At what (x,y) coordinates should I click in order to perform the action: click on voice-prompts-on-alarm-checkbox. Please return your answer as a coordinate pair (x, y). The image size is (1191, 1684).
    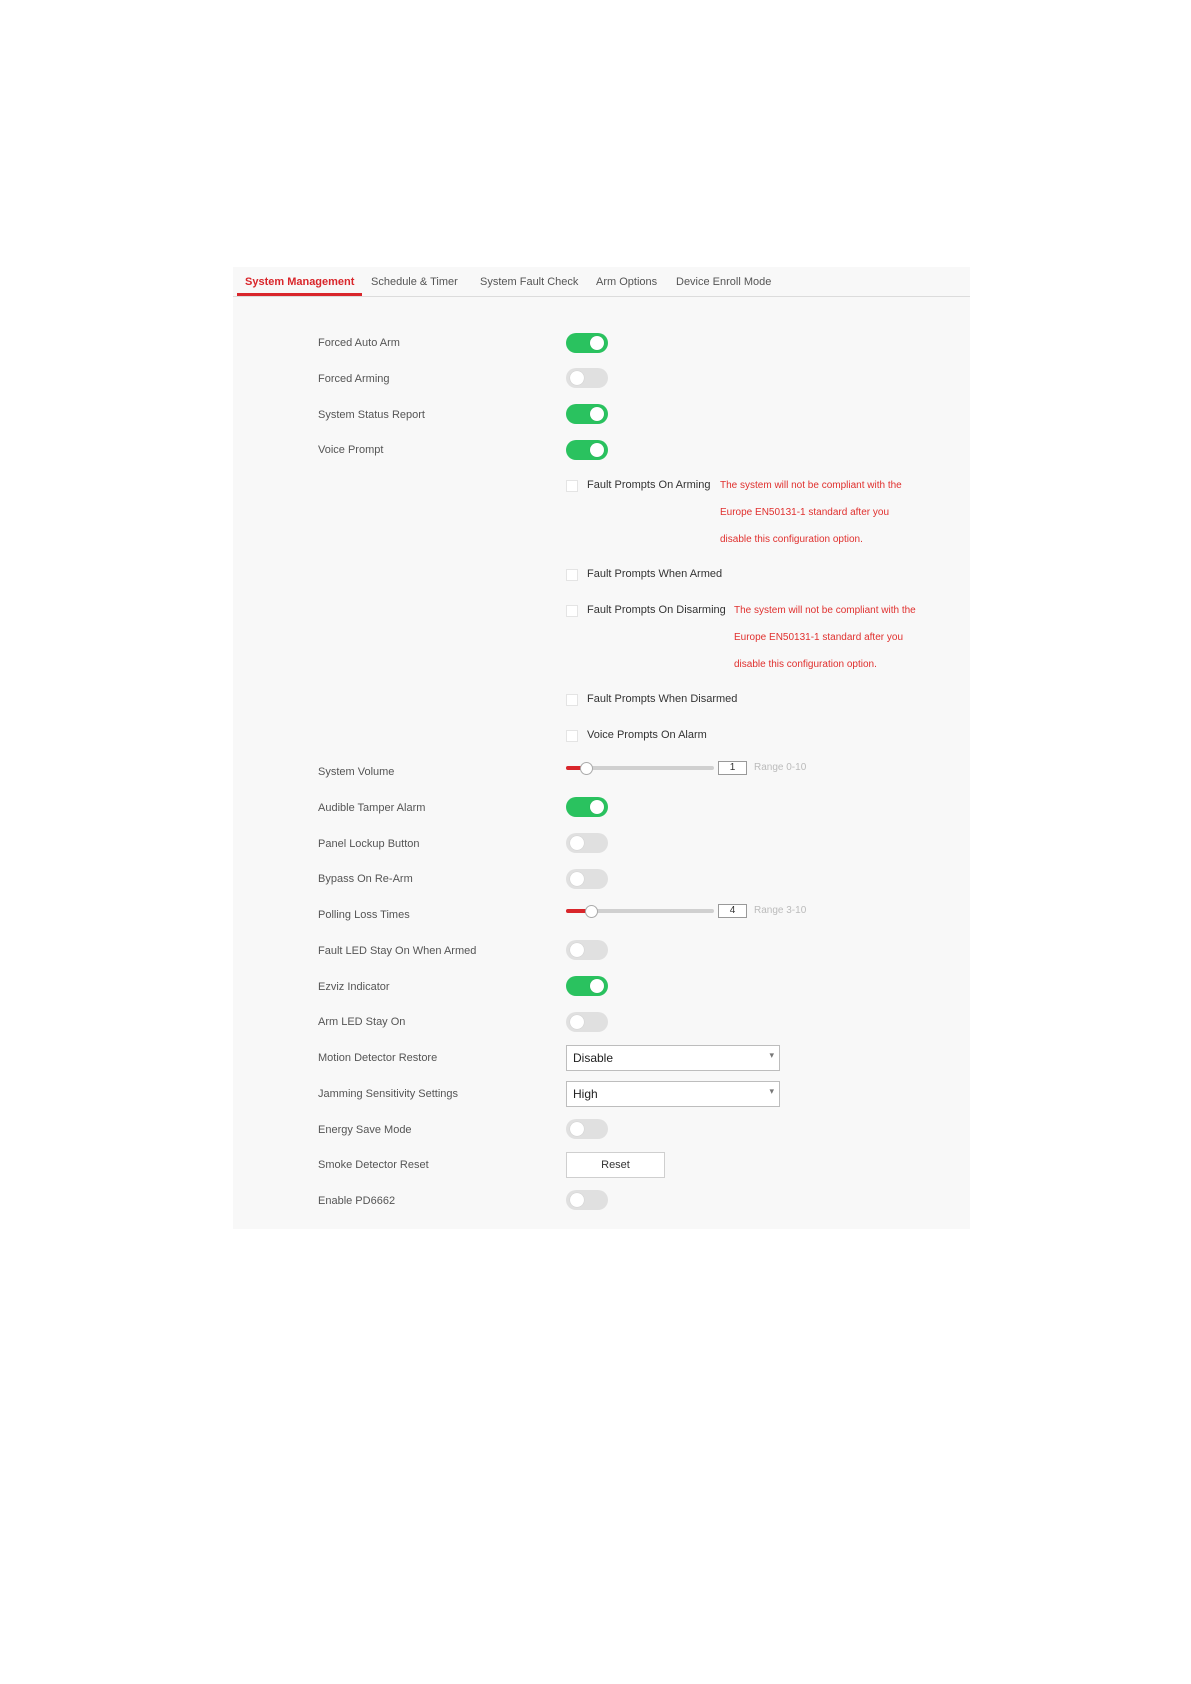
    Looking at the image, I should click on (572, 736).